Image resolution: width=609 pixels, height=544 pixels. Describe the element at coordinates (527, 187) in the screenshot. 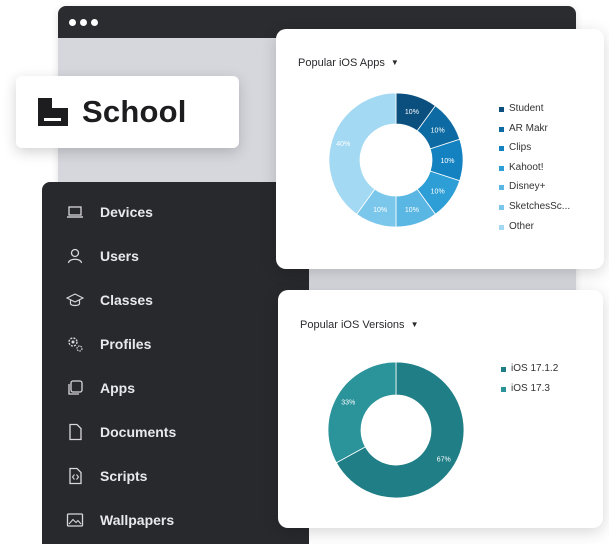

I see `legend-label: Disney+` at that location.